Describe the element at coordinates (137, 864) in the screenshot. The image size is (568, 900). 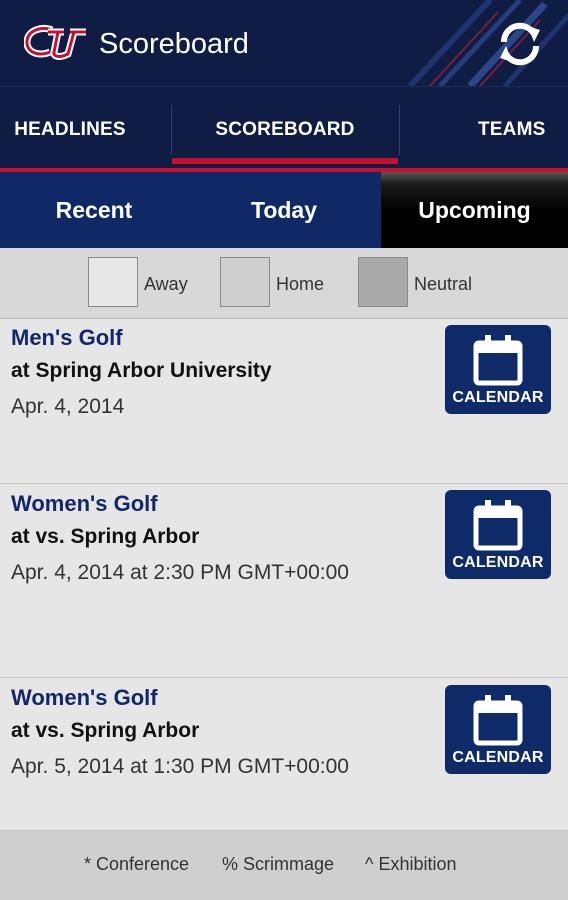
I see `conference-key: * Conference` at that location.